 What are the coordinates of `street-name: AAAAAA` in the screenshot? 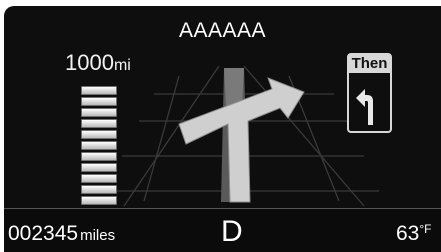 It's located at (222, 30).